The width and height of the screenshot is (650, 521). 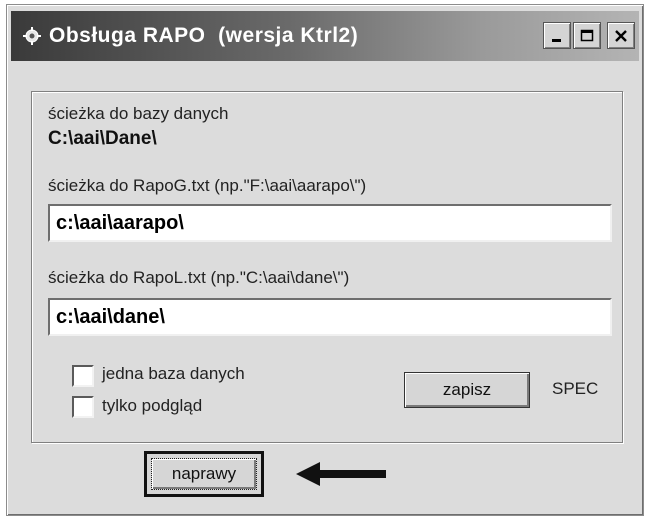 I want to click on spec-label: SPEC, so click(x=575, y=389).